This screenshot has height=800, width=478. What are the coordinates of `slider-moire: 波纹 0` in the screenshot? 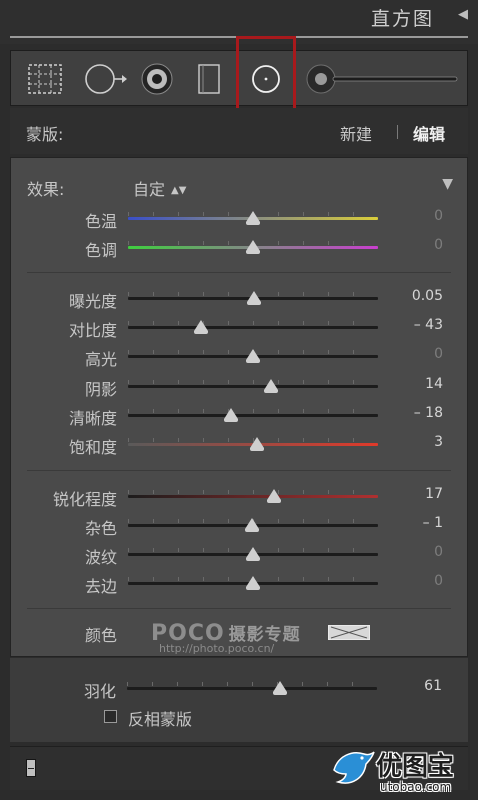 It's located at (239, 554).